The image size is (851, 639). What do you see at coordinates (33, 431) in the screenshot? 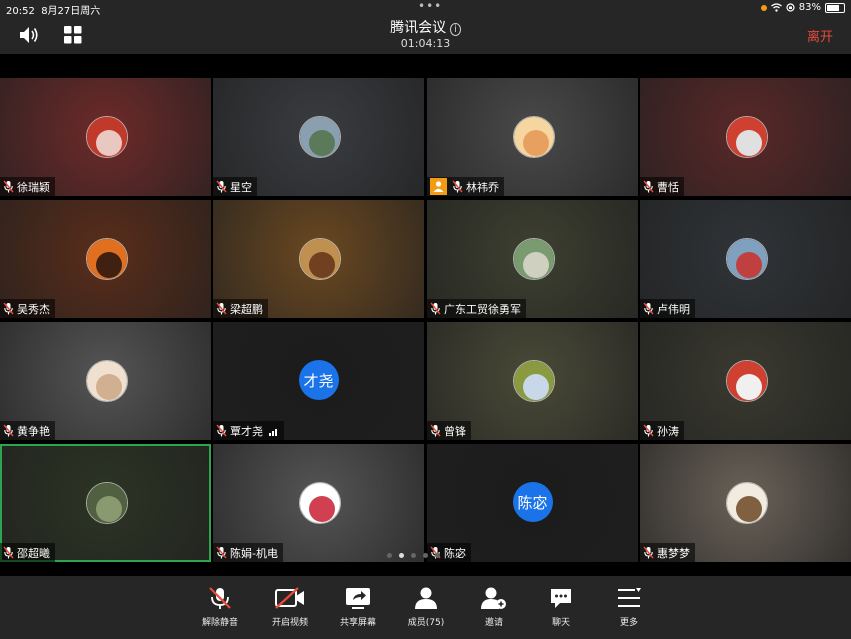
I see `participant-name: 黄争艳` at bounding box center [33, 431].